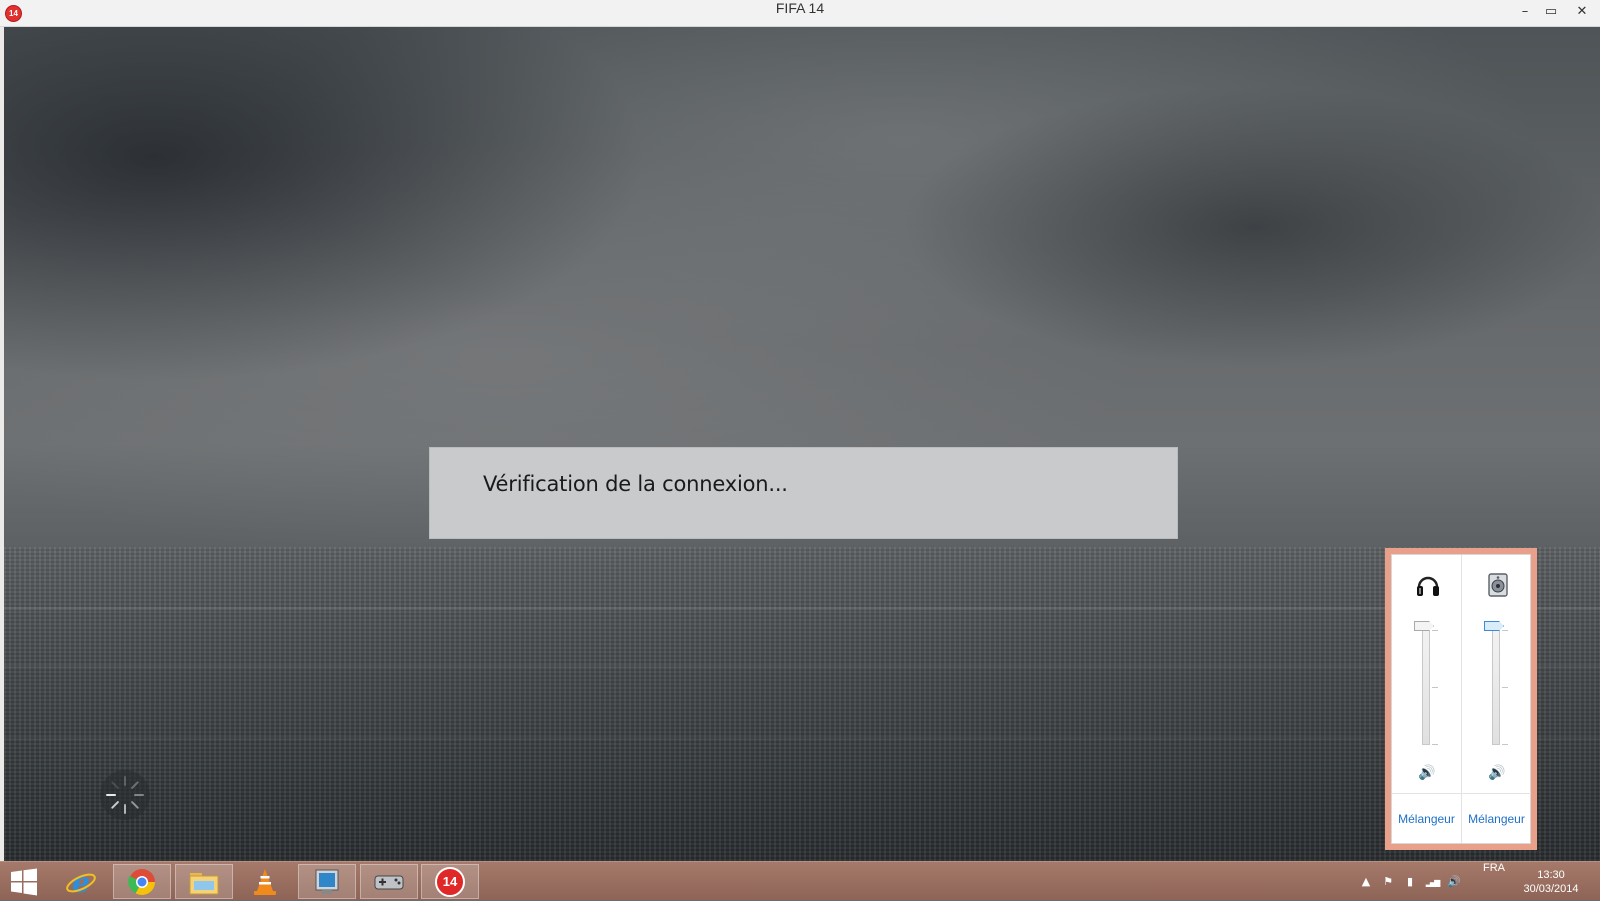 The width and height of the screenshot is (1600, 901). I want to click on window-title: FIFA 14, so click(800, 8).